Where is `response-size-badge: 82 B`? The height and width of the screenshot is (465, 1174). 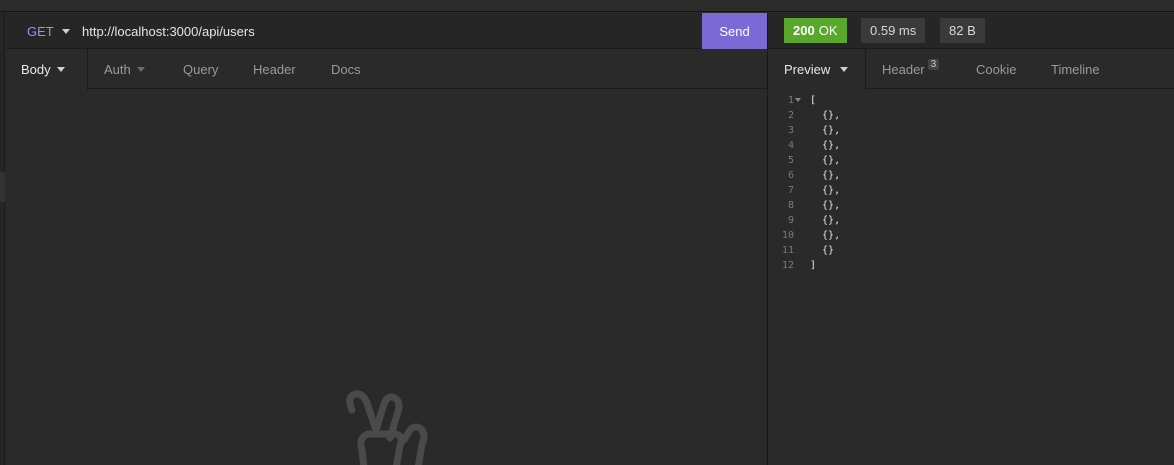 response-size-badge: 82 B is located at coordinates (962, 30).